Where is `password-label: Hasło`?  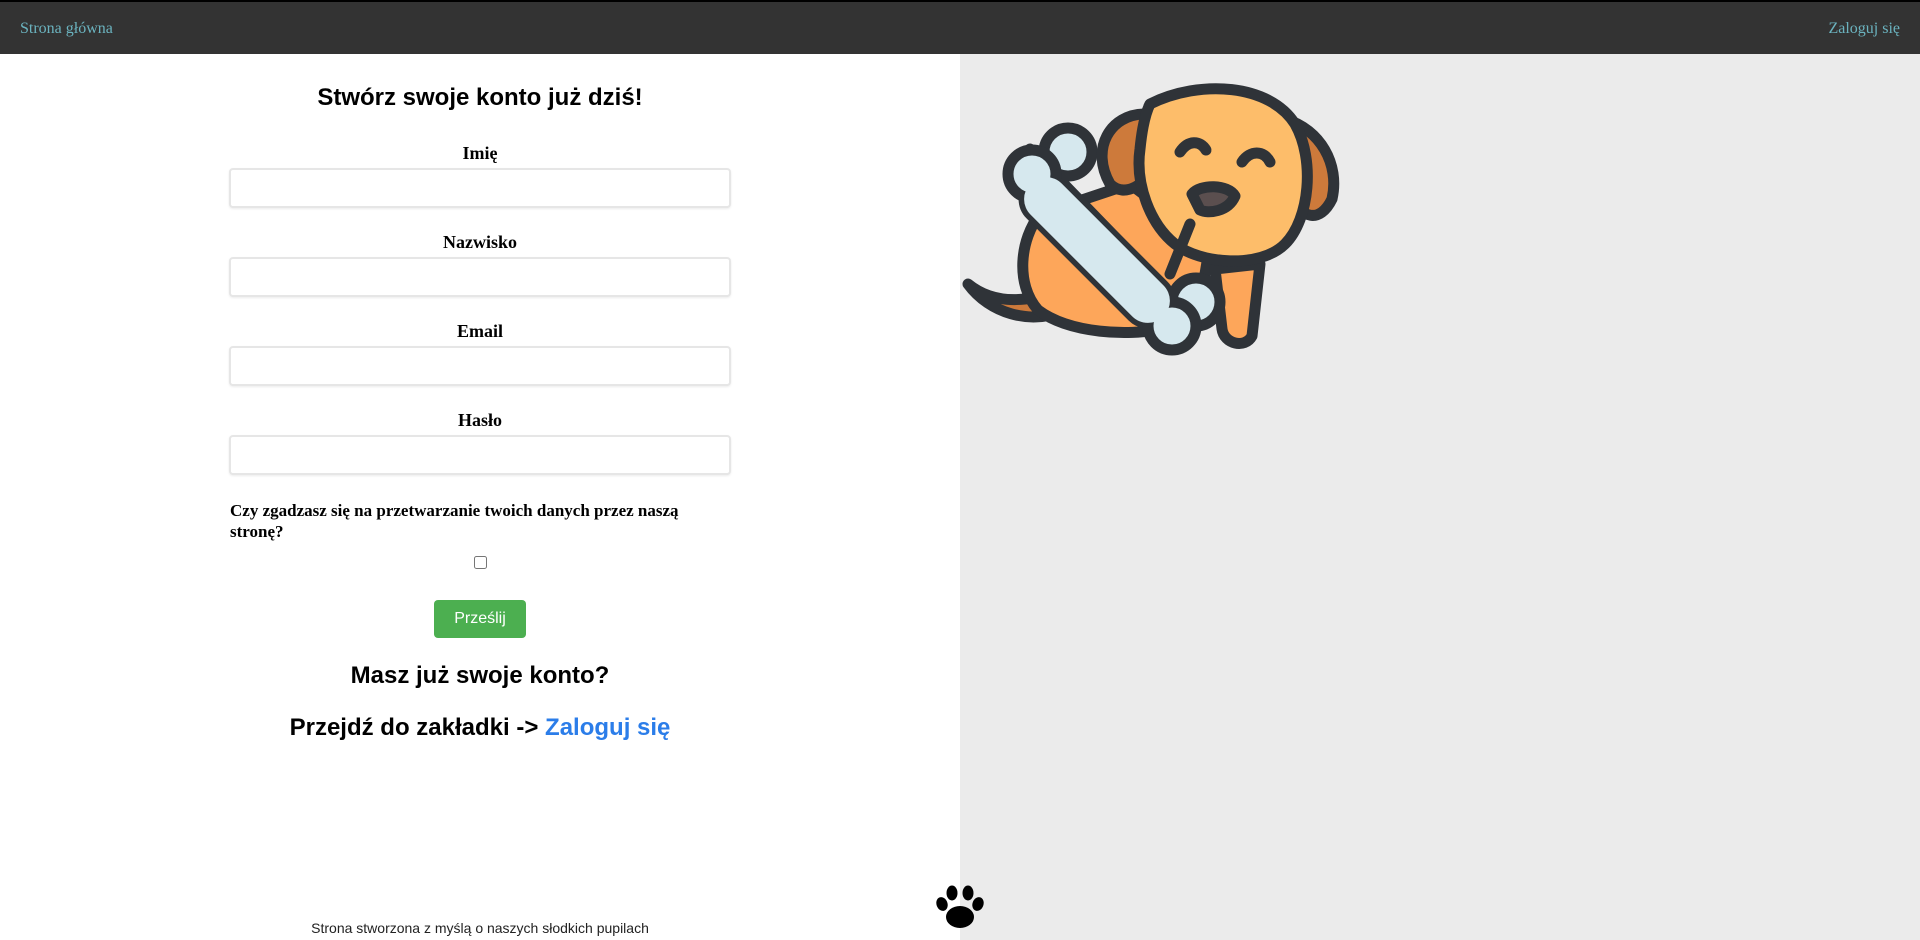 password-label: Hasło is located at coordinates (479, 420).